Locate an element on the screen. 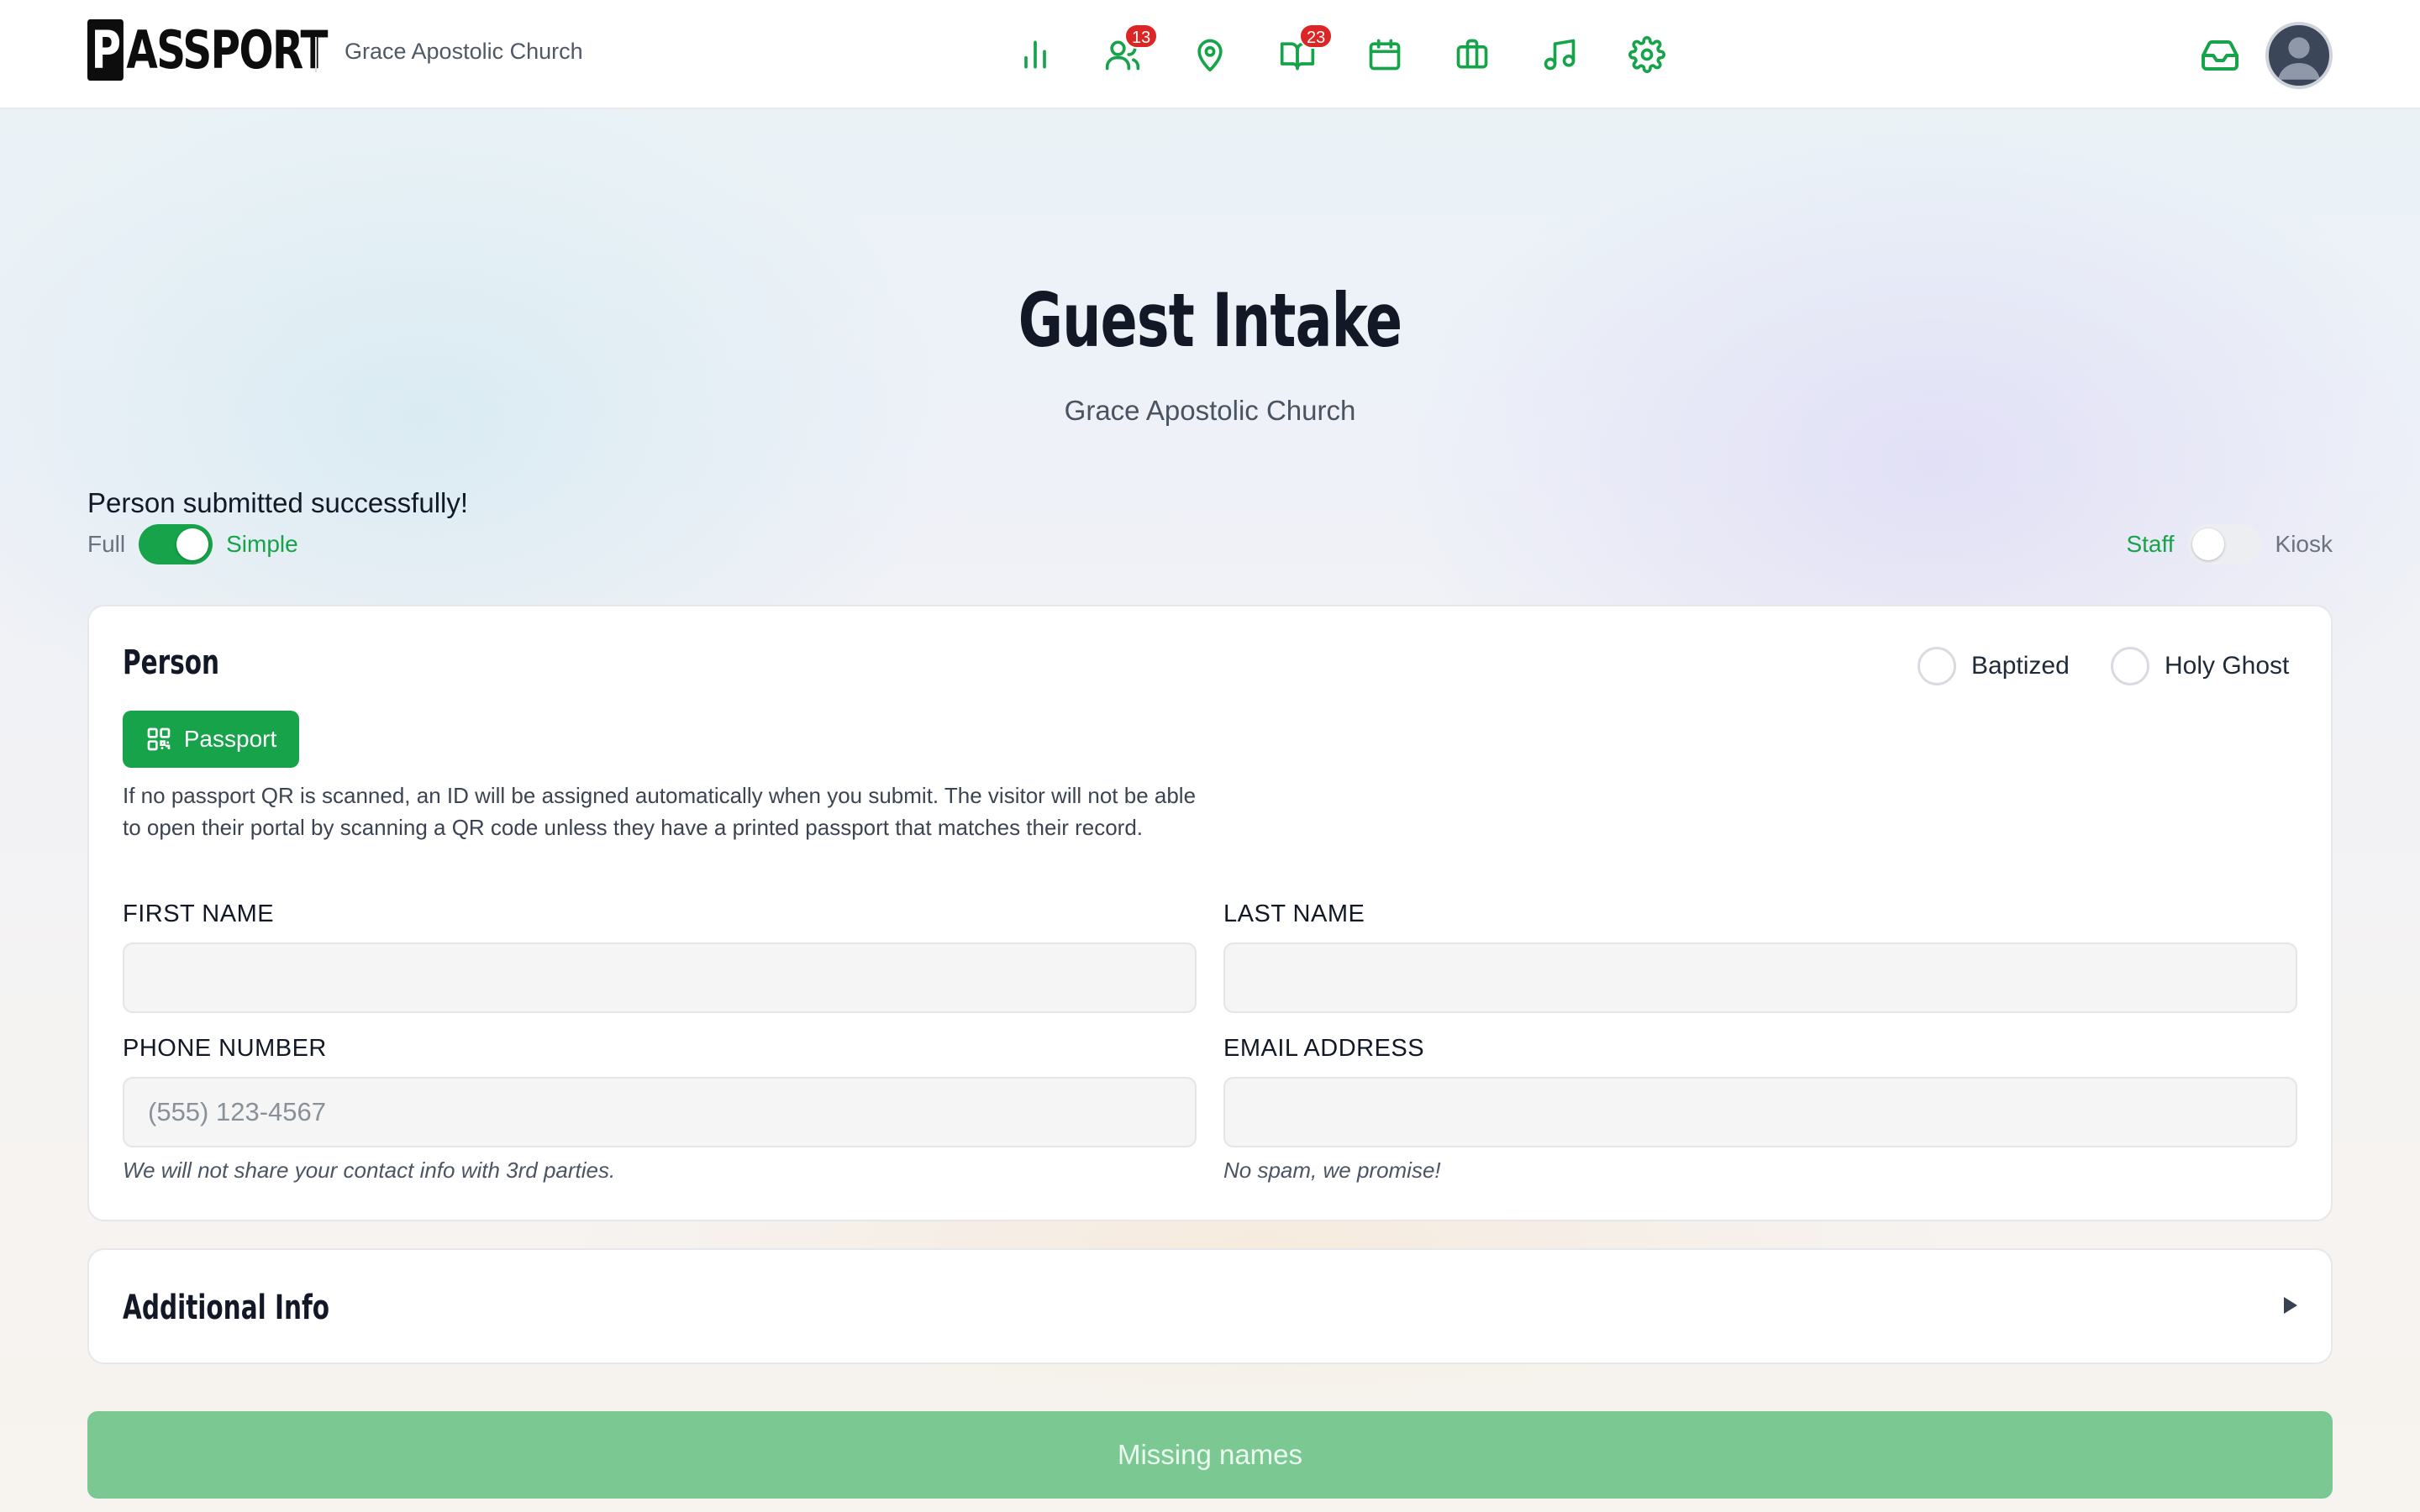 The width and height of the screenshot is (2420, 1512). view-staff-label: Staff is located at coordinates (2150, 544).